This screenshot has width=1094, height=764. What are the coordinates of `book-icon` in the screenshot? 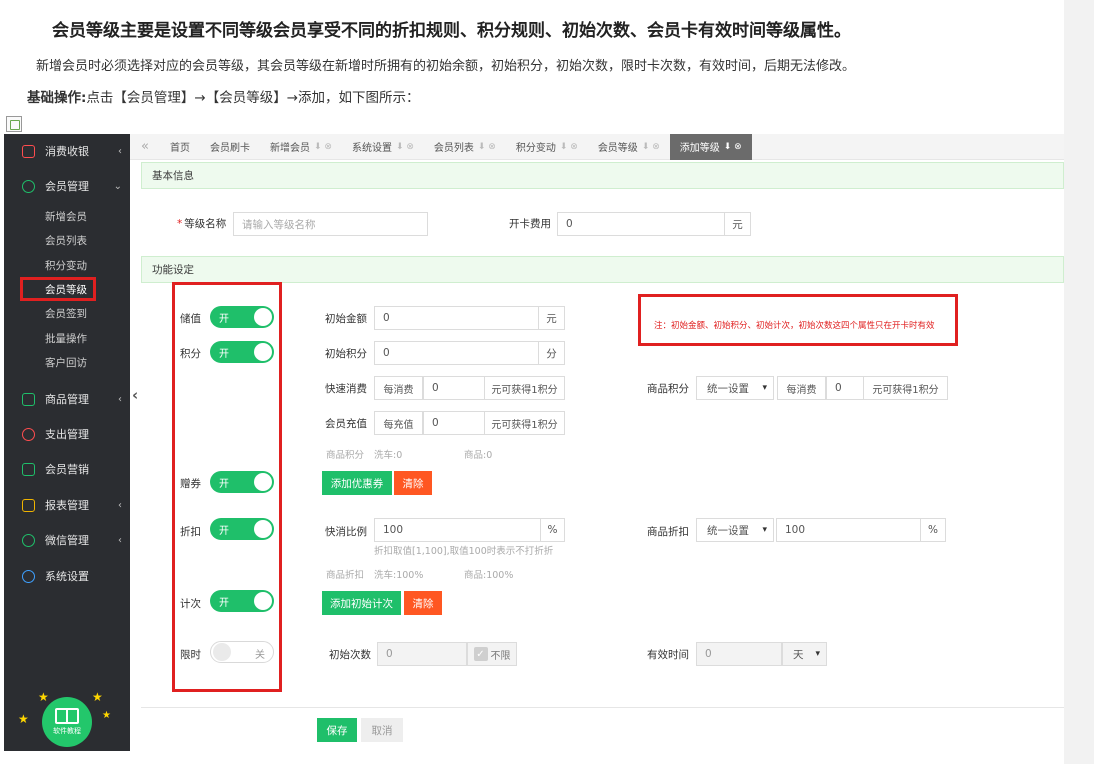 It's located at (67, 716).